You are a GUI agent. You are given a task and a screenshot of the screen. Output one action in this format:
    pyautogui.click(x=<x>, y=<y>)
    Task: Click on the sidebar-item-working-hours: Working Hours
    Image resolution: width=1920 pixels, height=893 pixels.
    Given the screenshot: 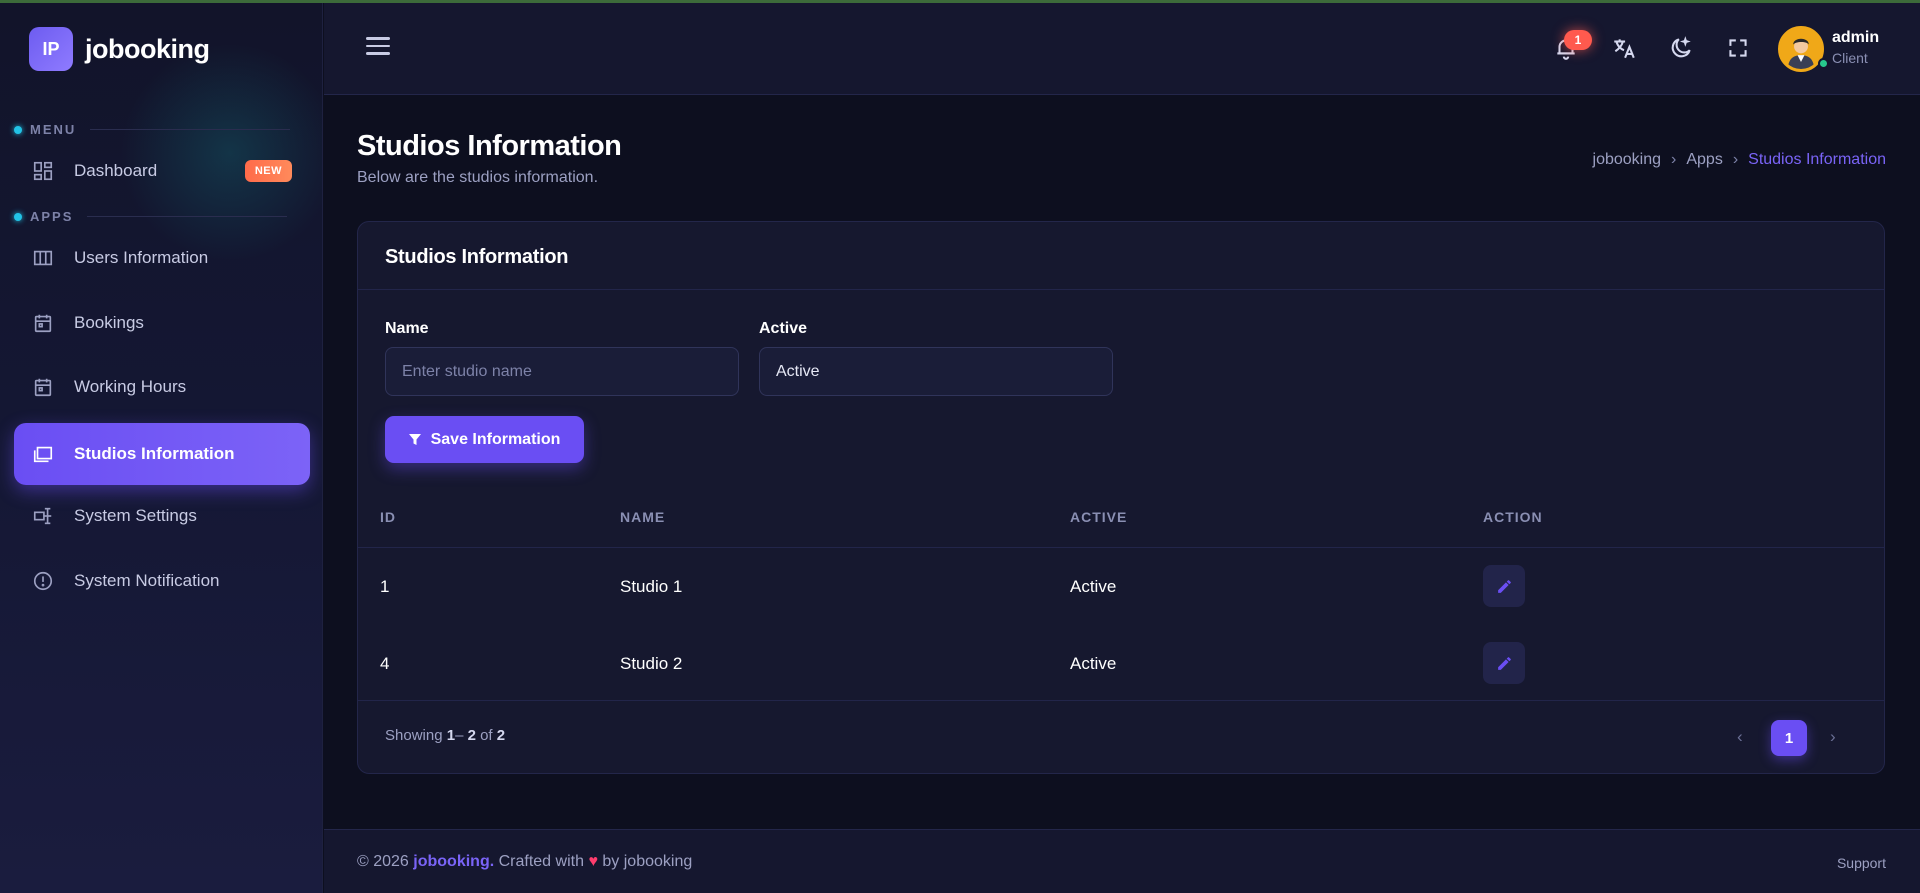 What is the action you would take?
    pyautogui.click(x=162, y=387)
    